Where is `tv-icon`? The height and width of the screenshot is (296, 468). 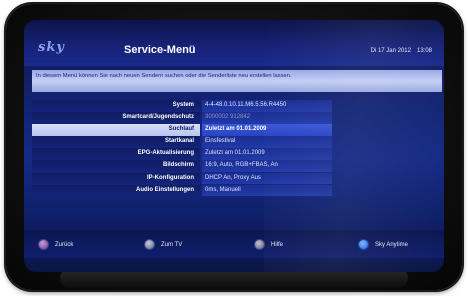 tv-icon is located at coordinates (149, 244).